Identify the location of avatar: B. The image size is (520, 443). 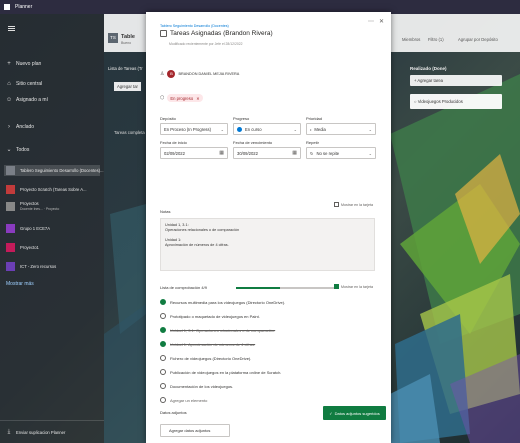
(171, 74).